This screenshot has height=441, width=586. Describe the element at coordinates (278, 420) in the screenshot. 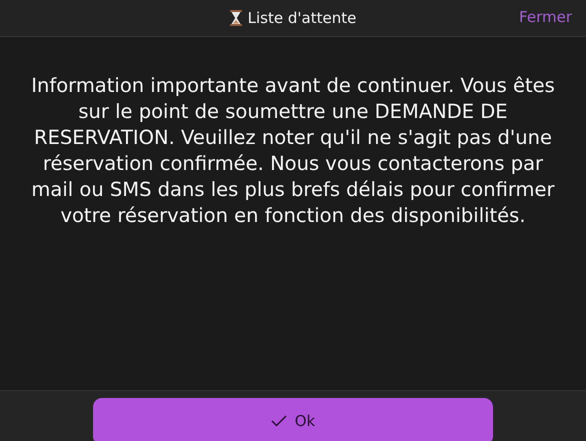

I see `checkmark-icon` at that location.